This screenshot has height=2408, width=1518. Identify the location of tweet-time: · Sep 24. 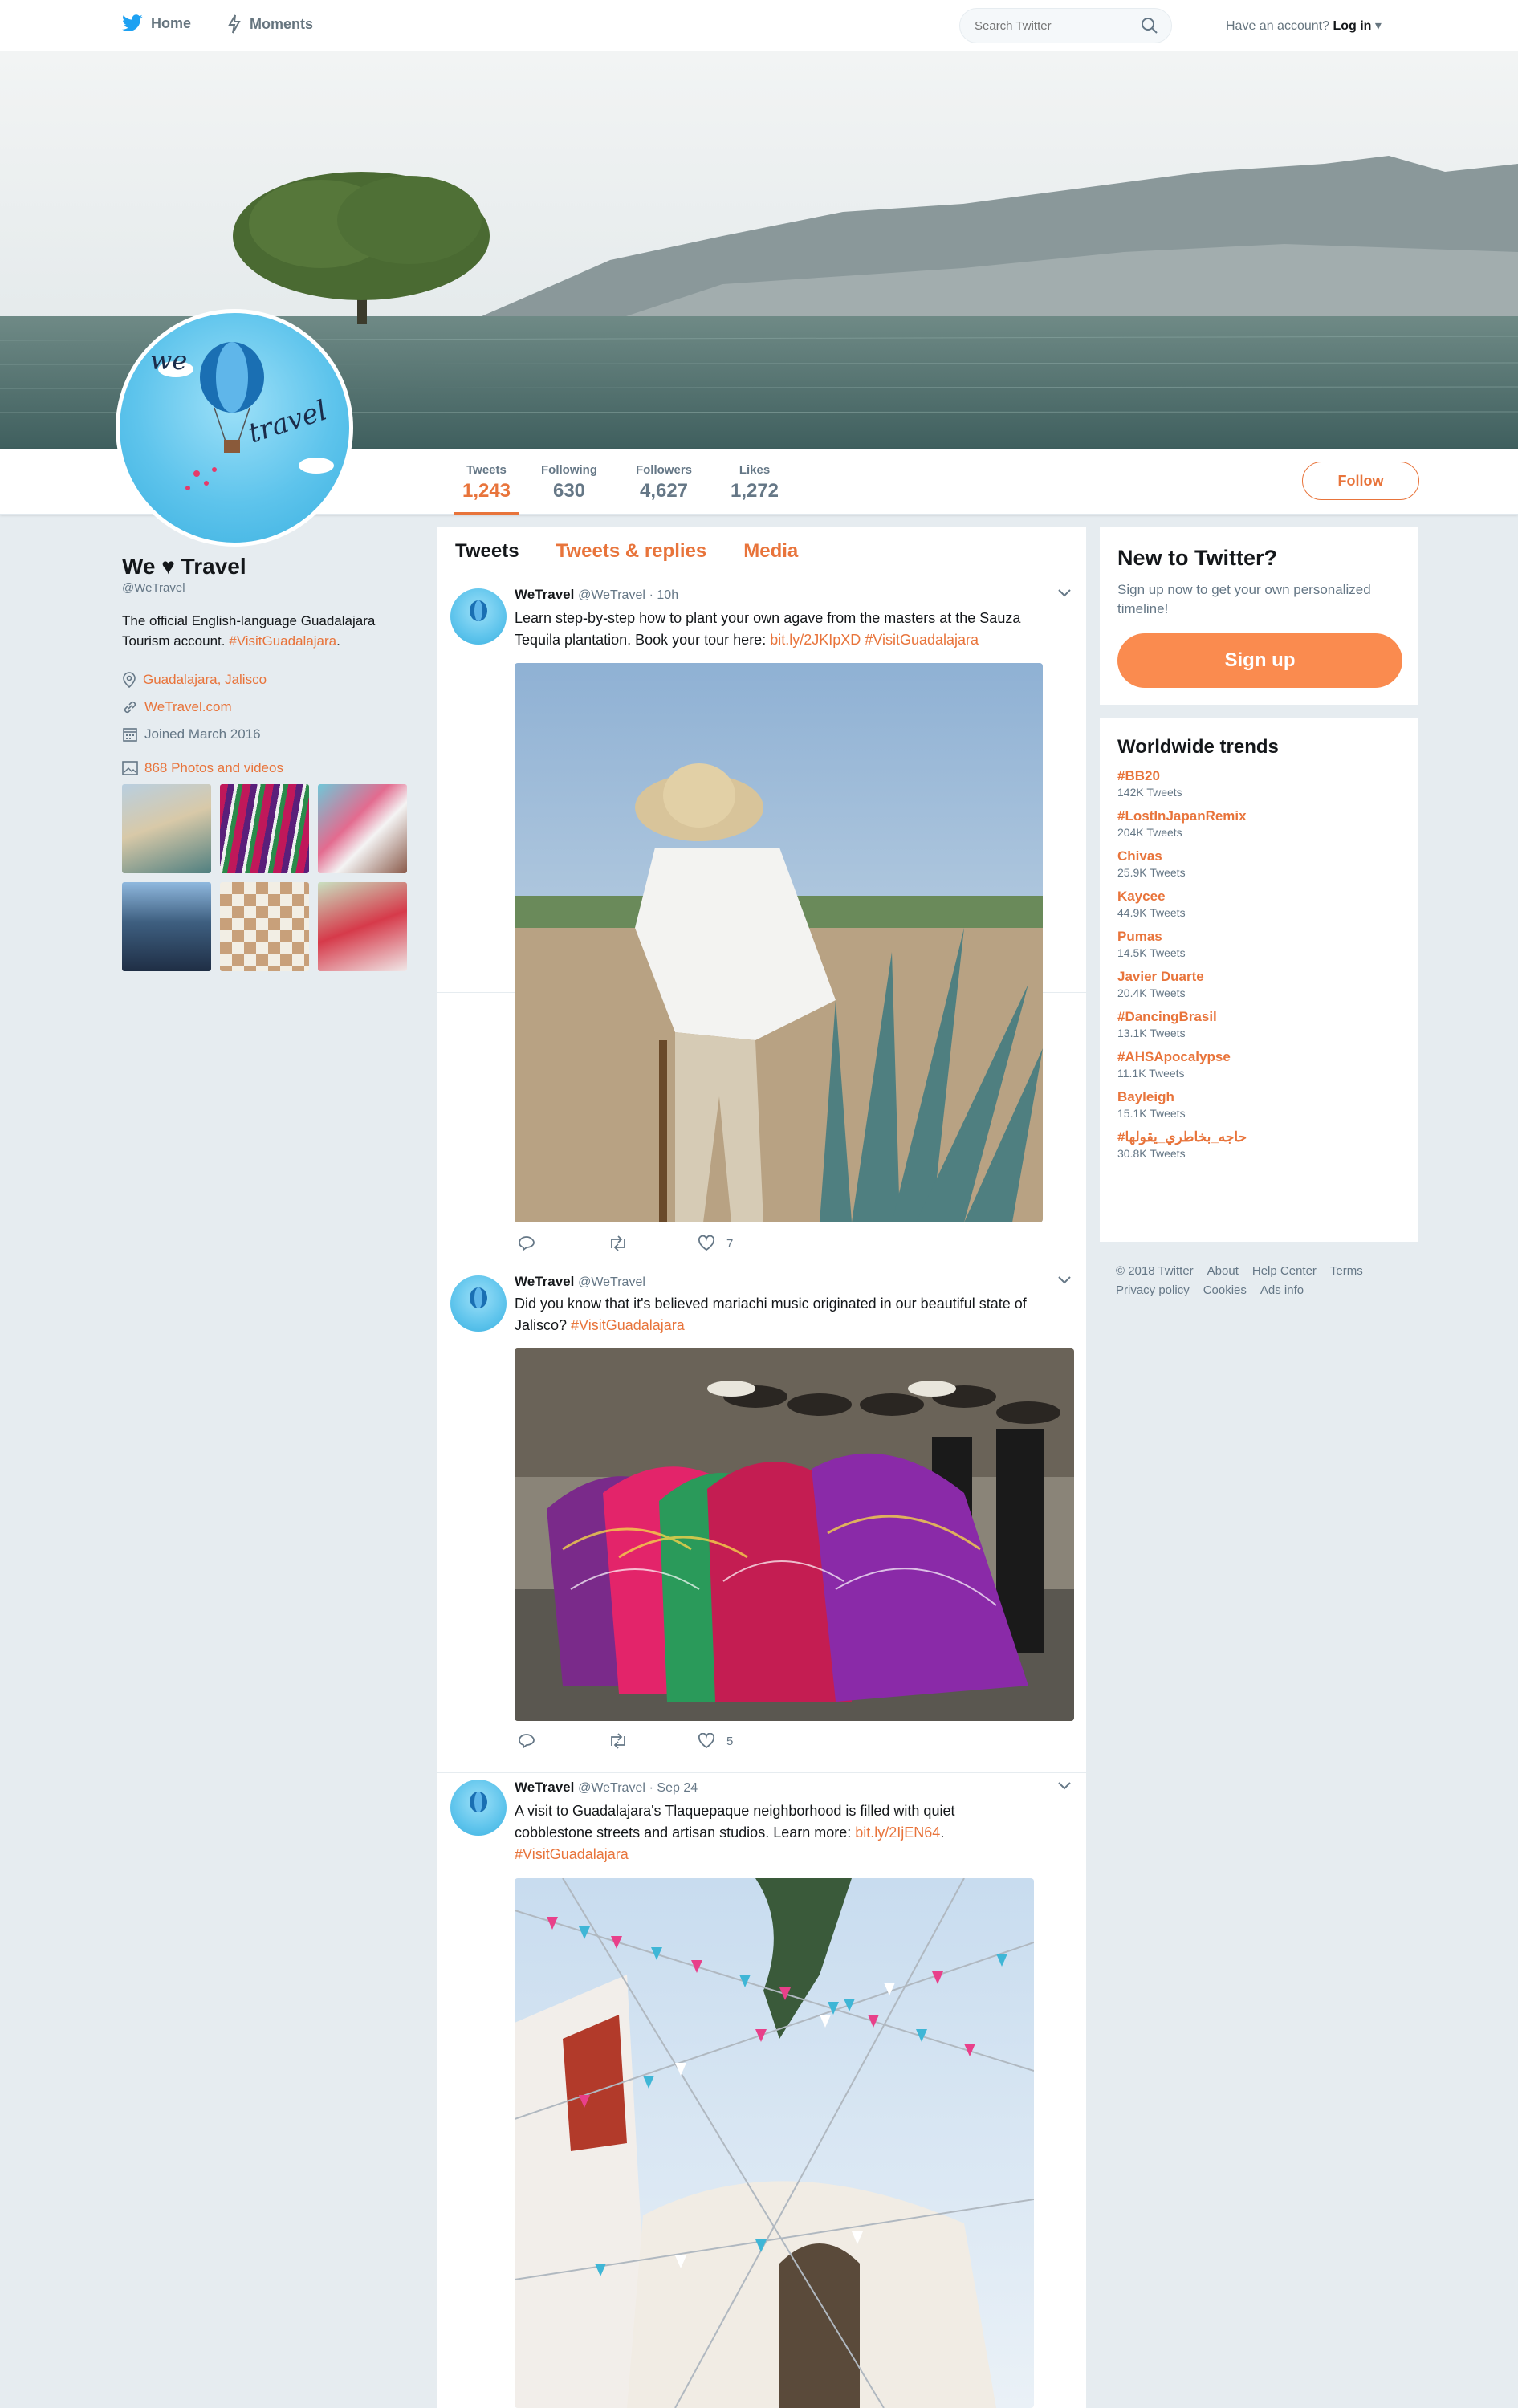
(674, 1788).